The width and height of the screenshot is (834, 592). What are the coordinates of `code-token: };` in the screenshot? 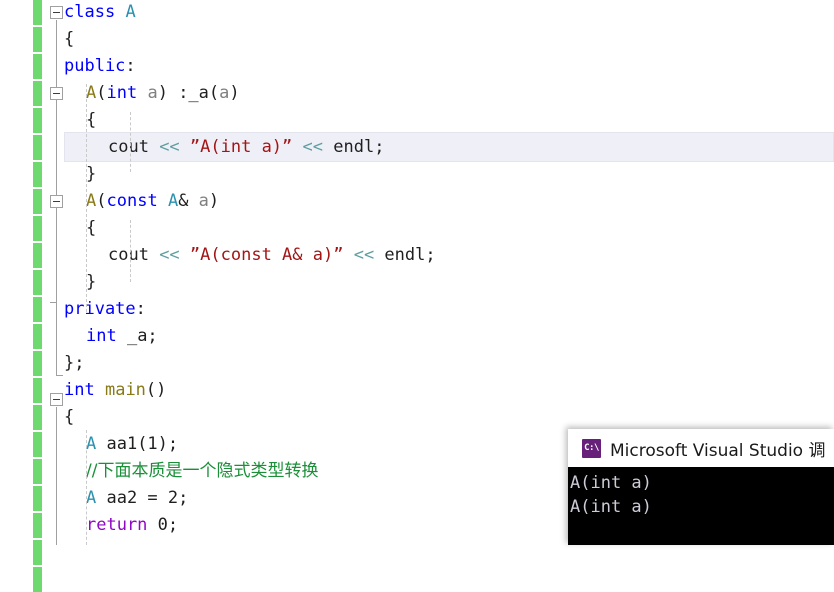 It's located at (74, 363).